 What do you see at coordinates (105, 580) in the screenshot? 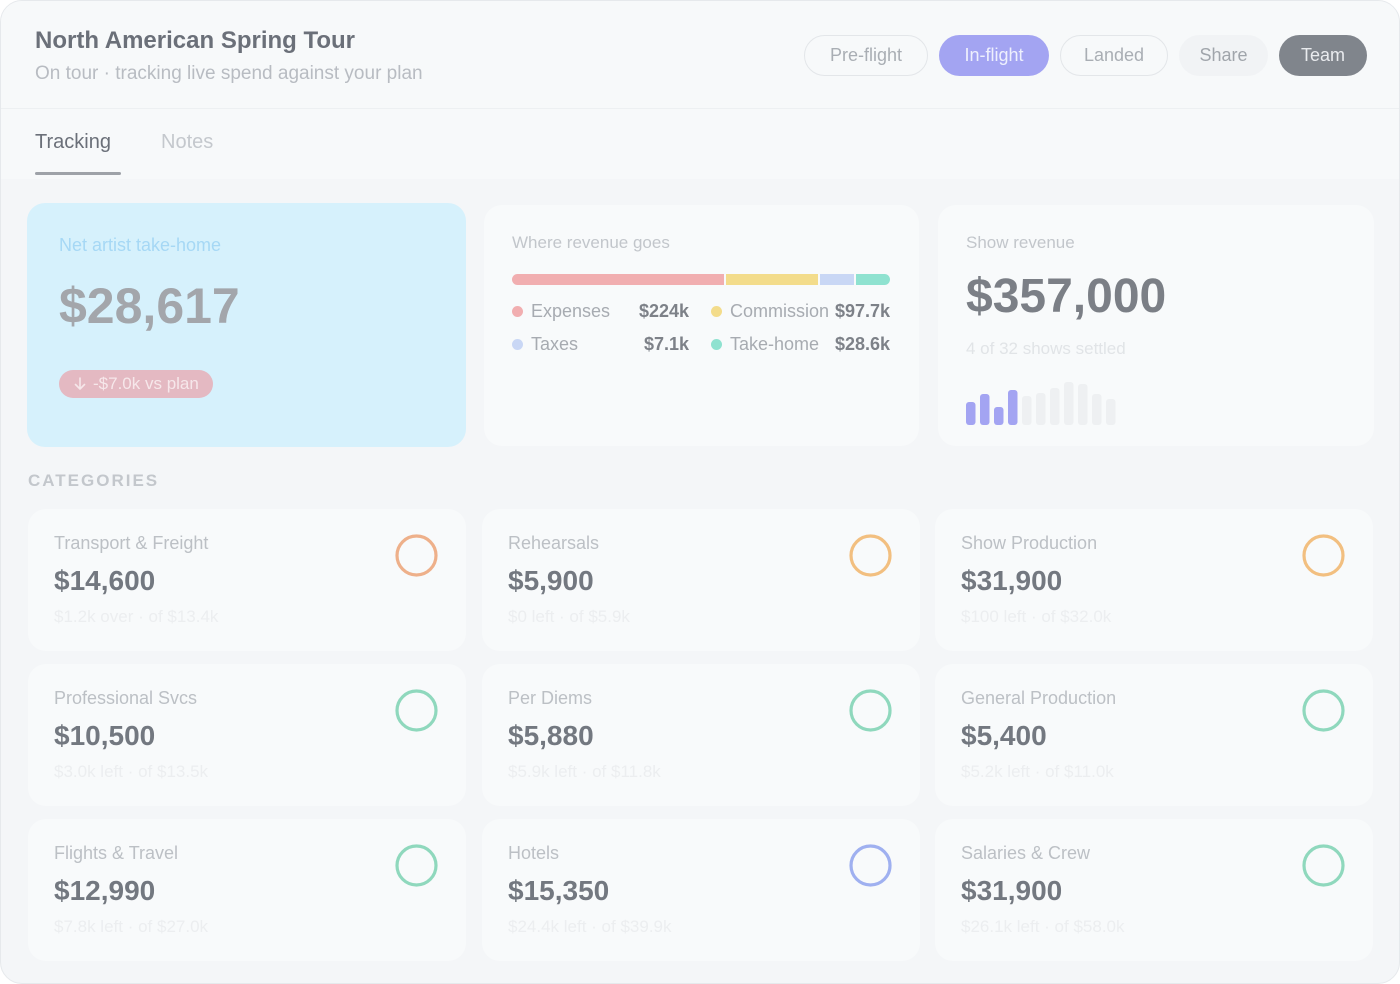
I see `category-amount: $14,600` at bounding box center [105, 580].